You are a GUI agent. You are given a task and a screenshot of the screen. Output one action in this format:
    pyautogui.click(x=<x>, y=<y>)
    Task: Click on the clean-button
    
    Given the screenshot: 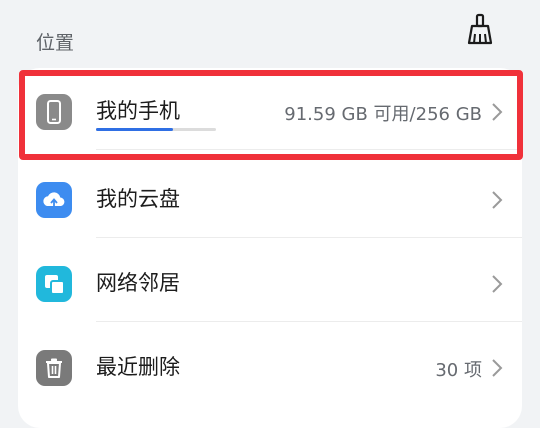 What is the action you would take?
    pyautogui.click(x=480, y=29)
    